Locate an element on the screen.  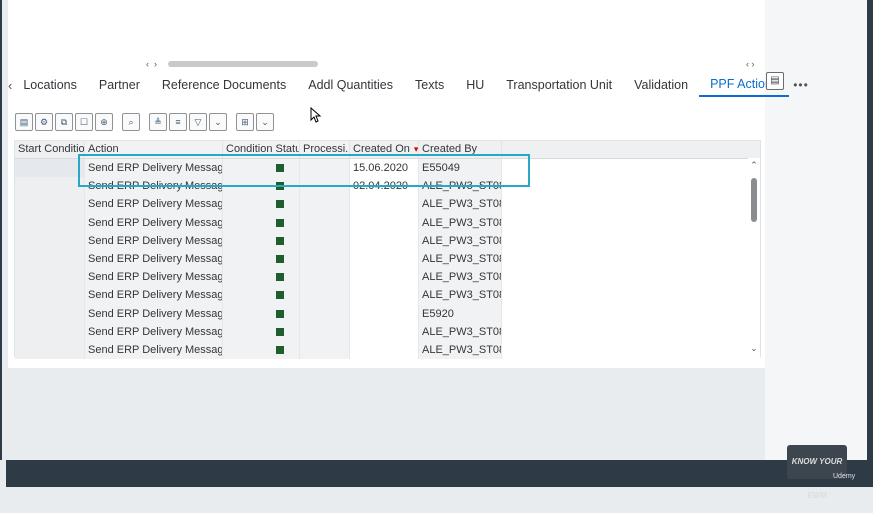
export-icon: ⊞ is located at coordinates (245, 122).